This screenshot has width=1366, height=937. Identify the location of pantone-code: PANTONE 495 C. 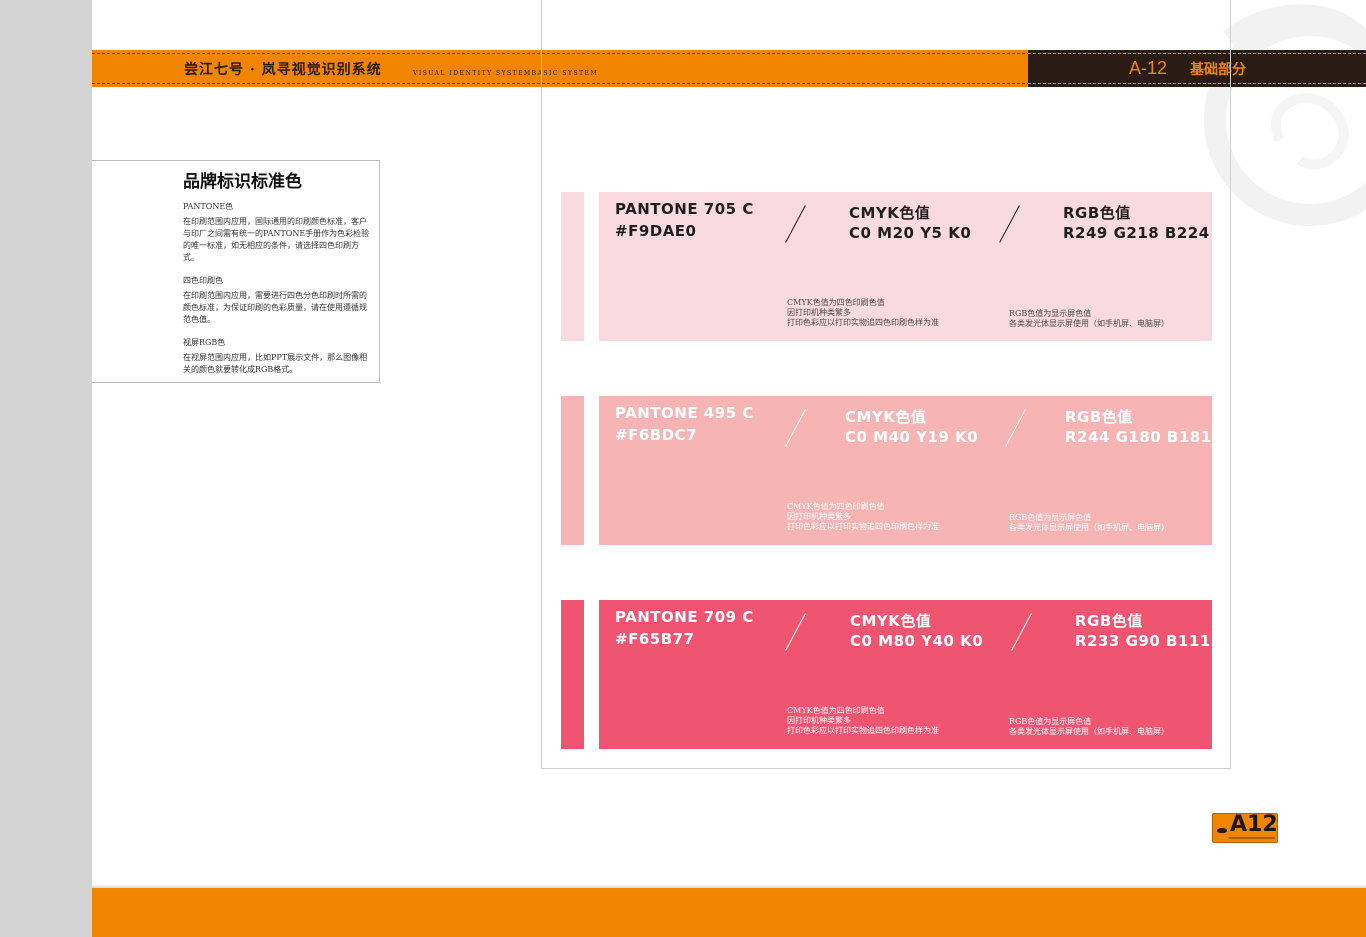
(684, 413).